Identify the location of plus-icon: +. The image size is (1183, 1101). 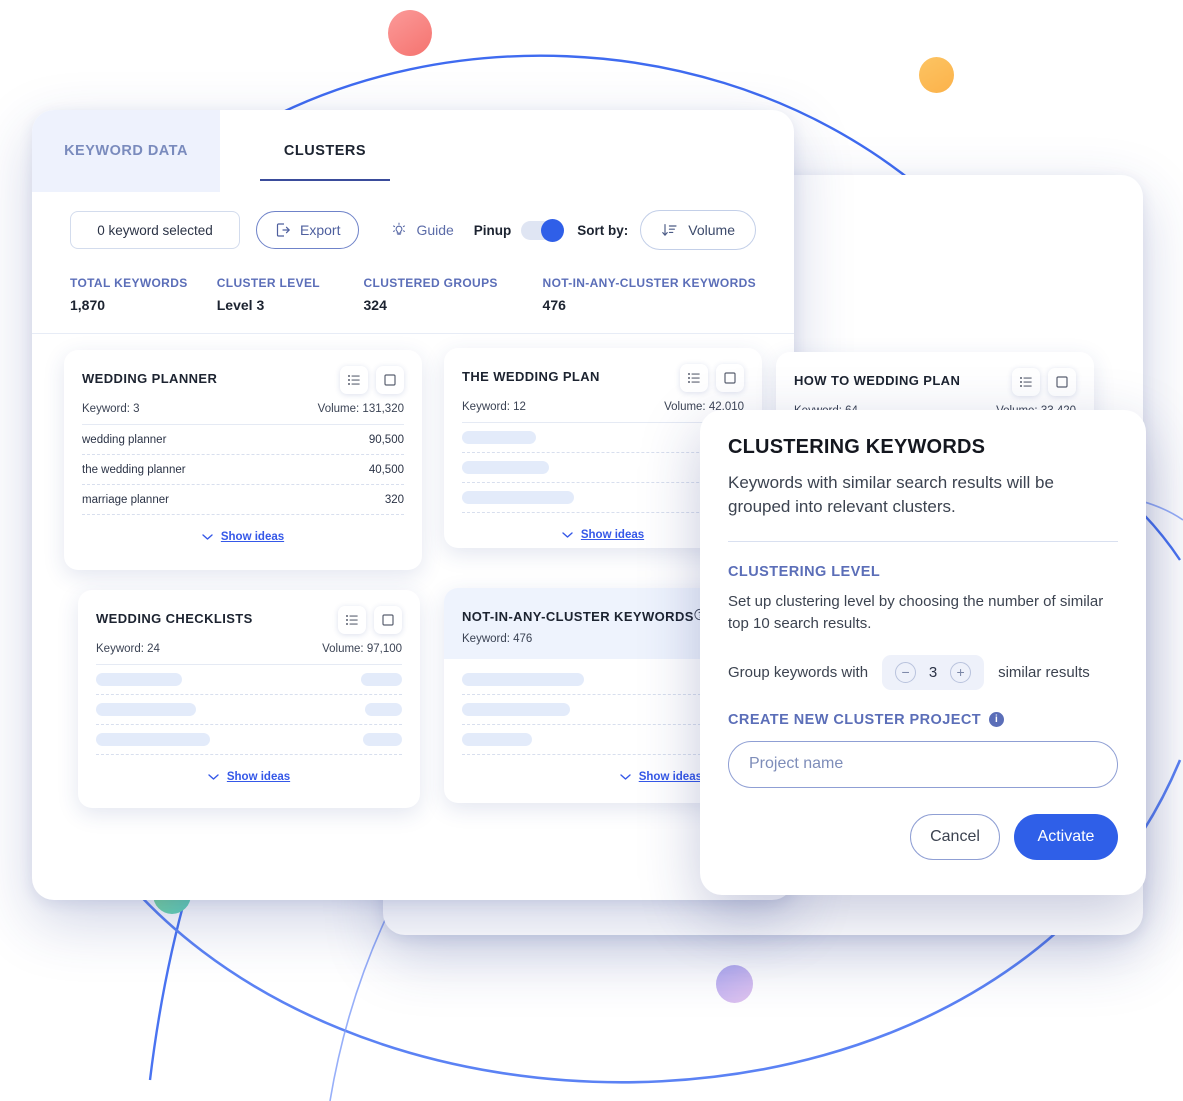
(960, 672).